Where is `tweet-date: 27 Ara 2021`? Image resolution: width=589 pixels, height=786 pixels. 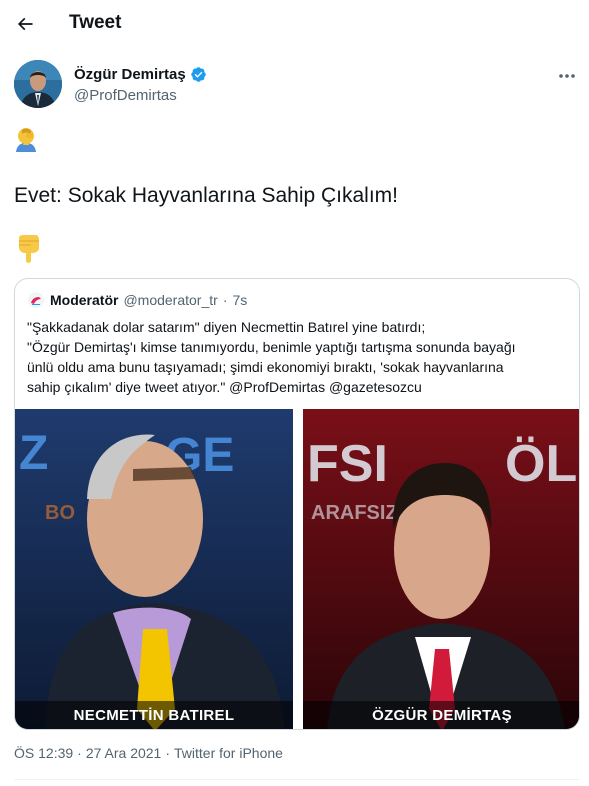 tweet-date: 27 Ara 2021 is located at coordinates (124, 753).